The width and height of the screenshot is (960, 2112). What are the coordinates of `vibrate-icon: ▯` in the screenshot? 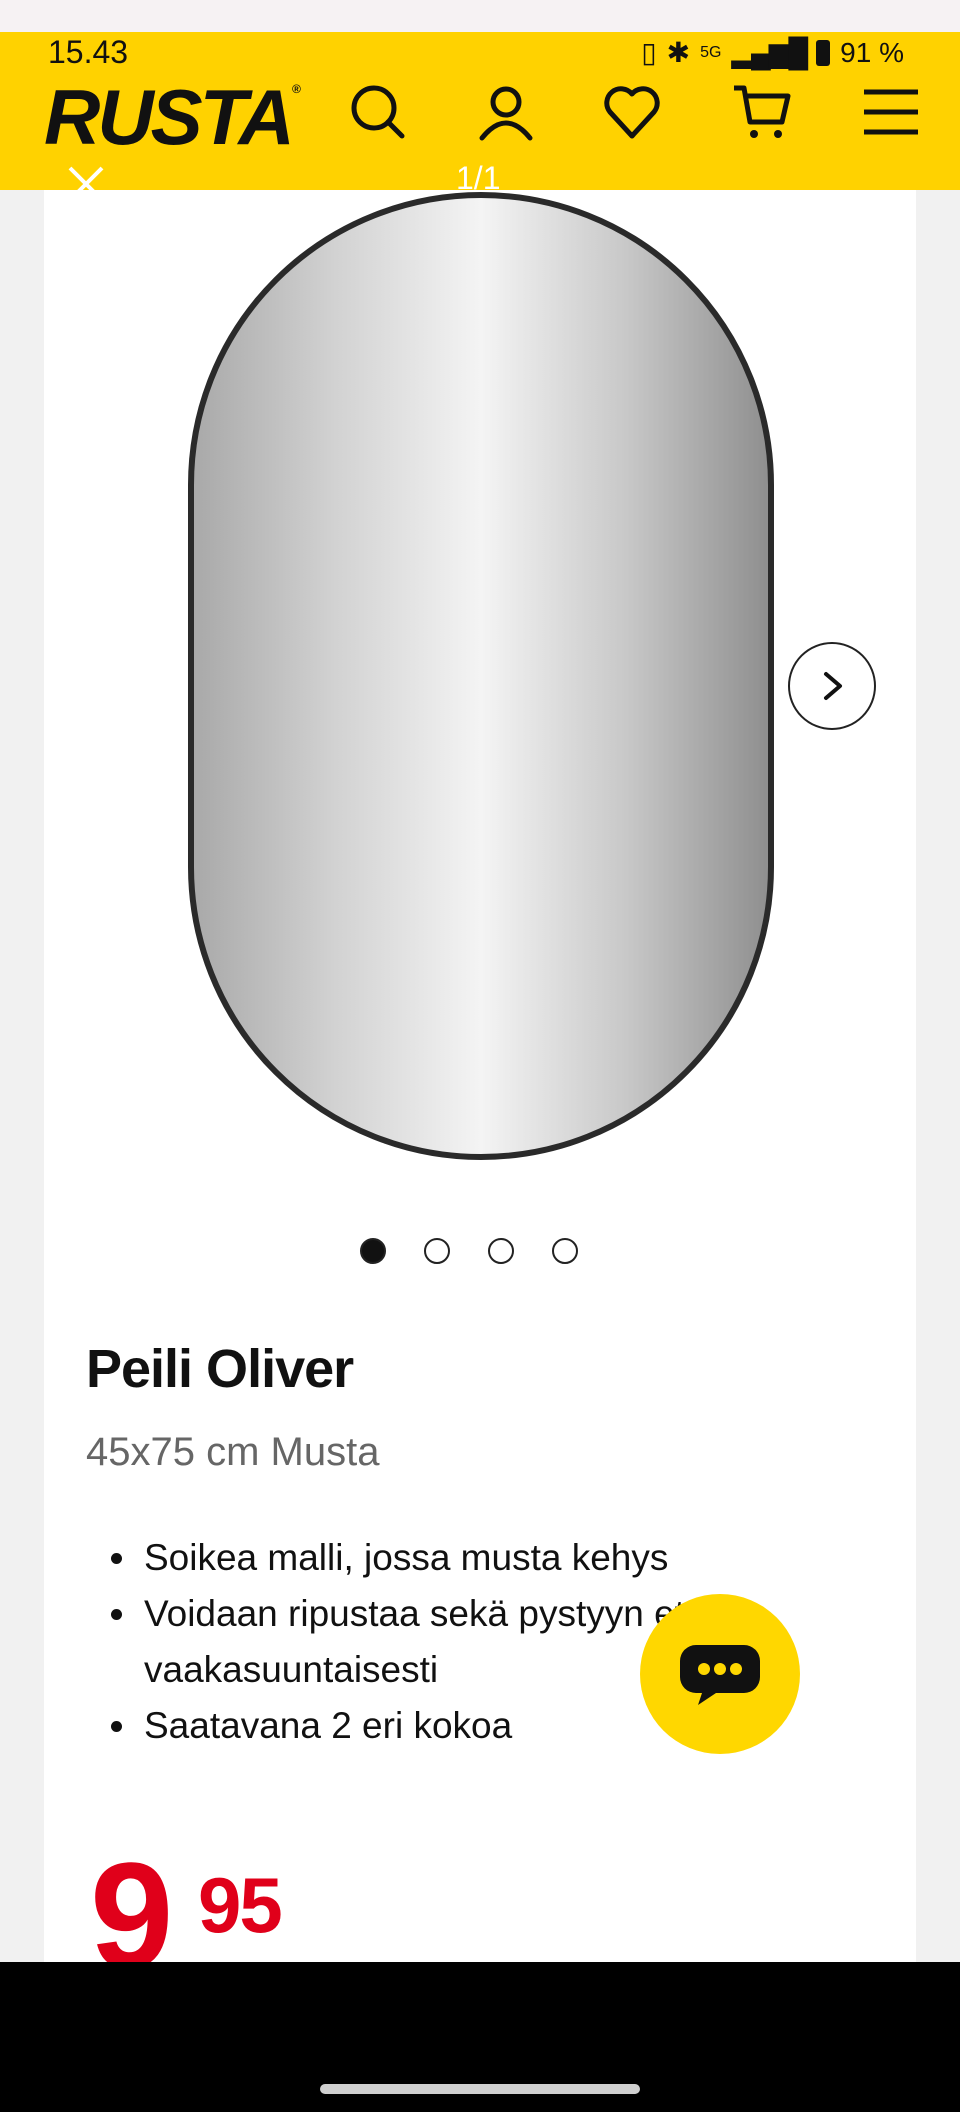 It's located at (649, 52).